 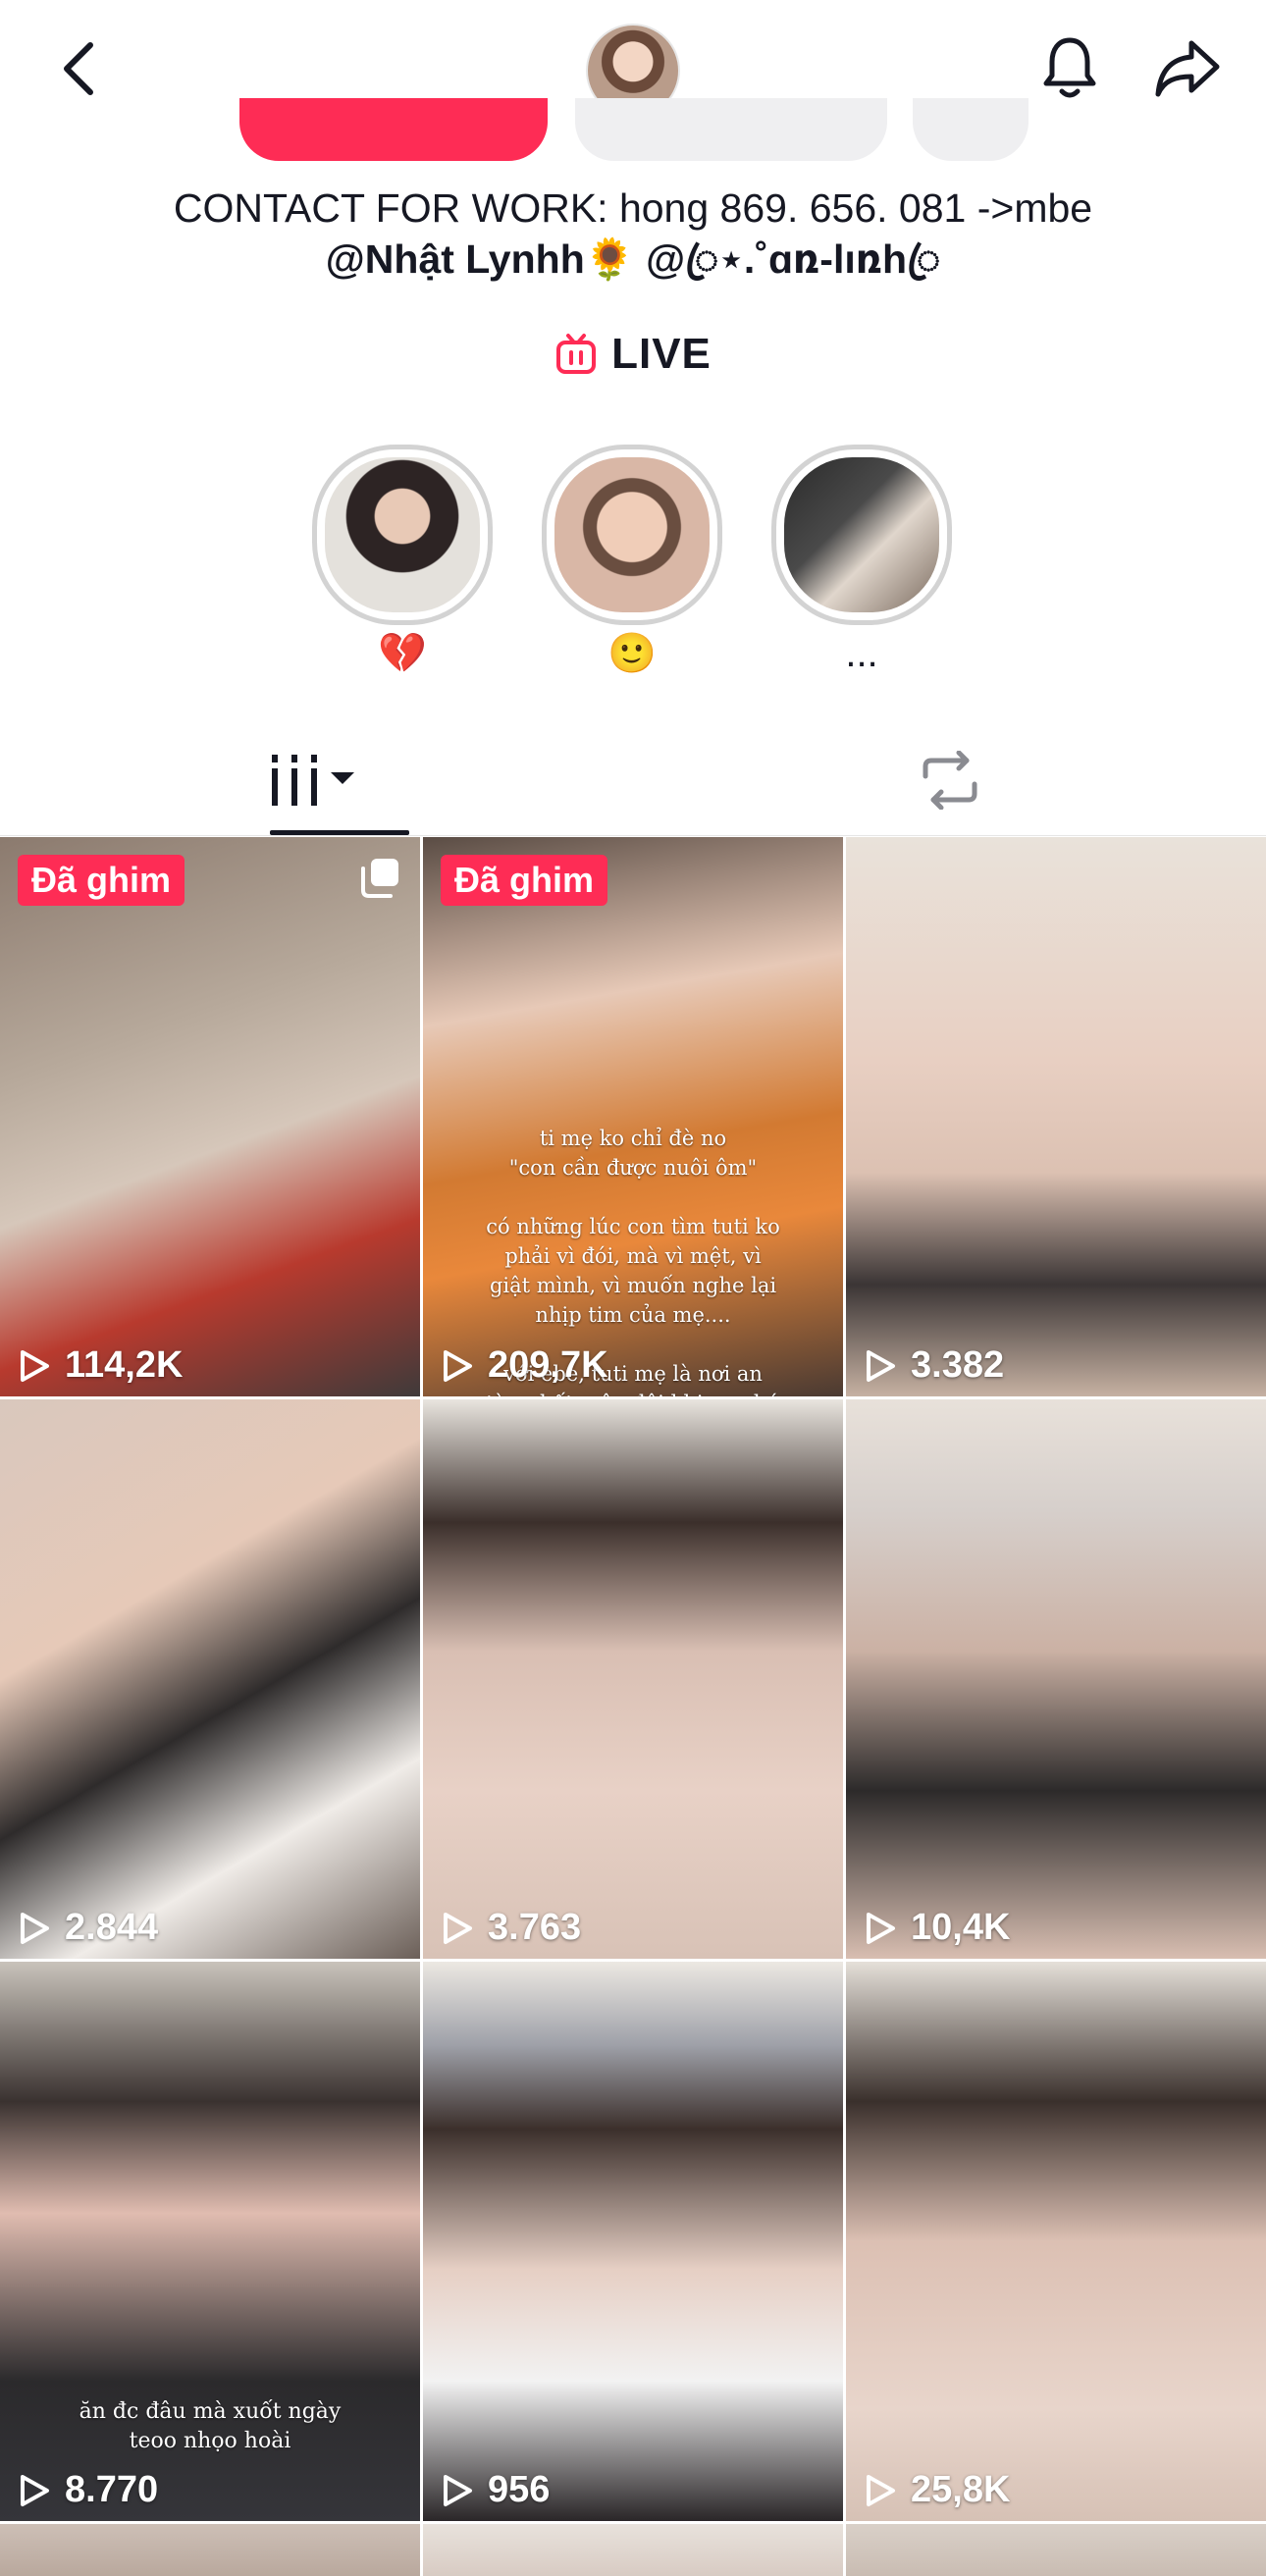 I want to click on view-count: 8.770, so click(x=88, y=2490).